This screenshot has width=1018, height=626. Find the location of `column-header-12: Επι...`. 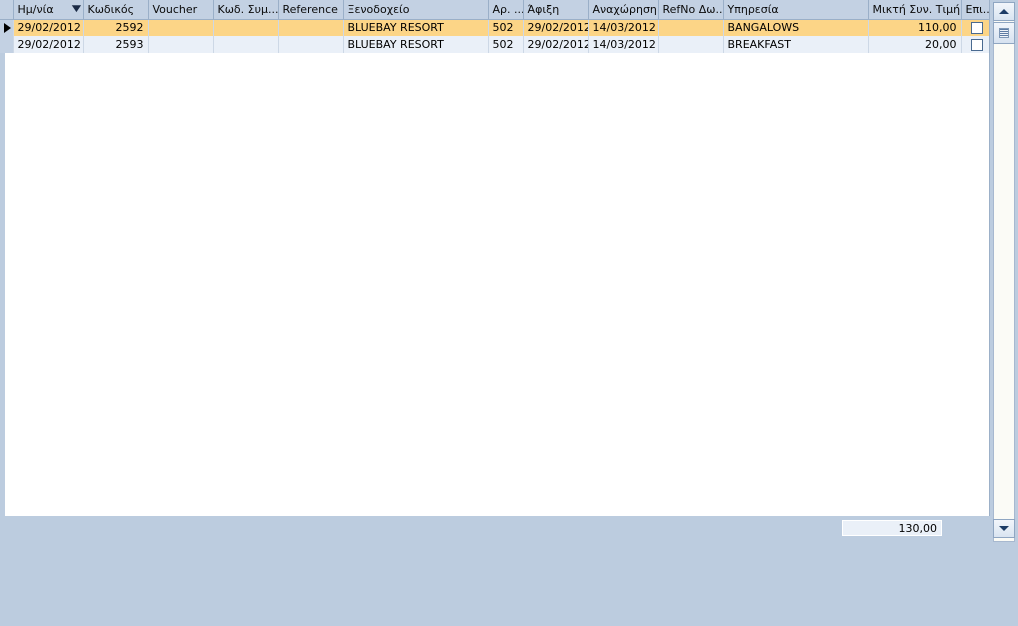

column-header-12: Επι... is located at coordinates (975, 10).